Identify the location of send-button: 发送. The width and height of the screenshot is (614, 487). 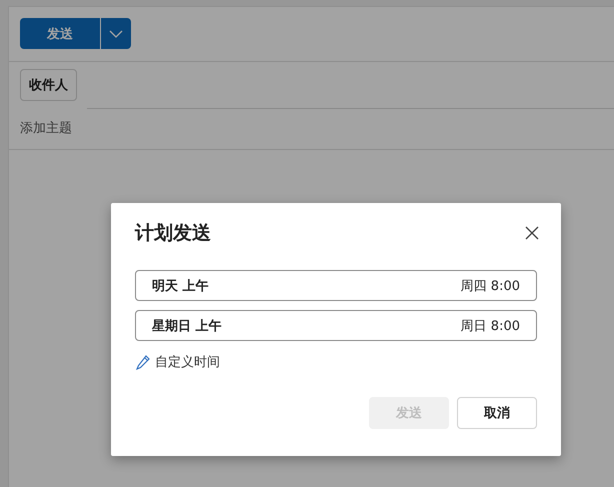
(60, 33).